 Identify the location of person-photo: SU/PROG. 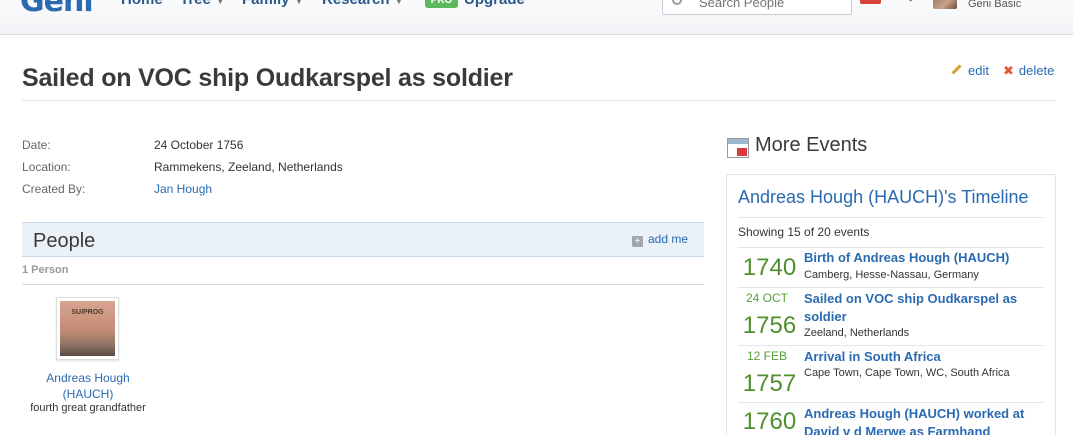
(87, 328).